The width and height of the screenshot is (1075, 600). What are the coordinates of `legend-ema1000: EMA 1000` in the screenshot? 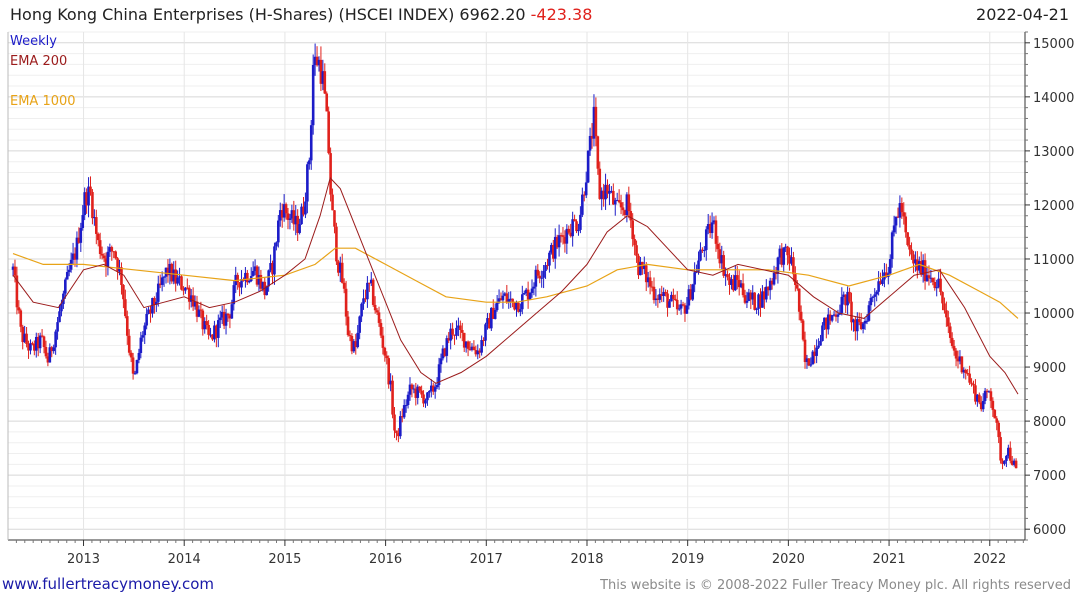 It's located at (43, 101).